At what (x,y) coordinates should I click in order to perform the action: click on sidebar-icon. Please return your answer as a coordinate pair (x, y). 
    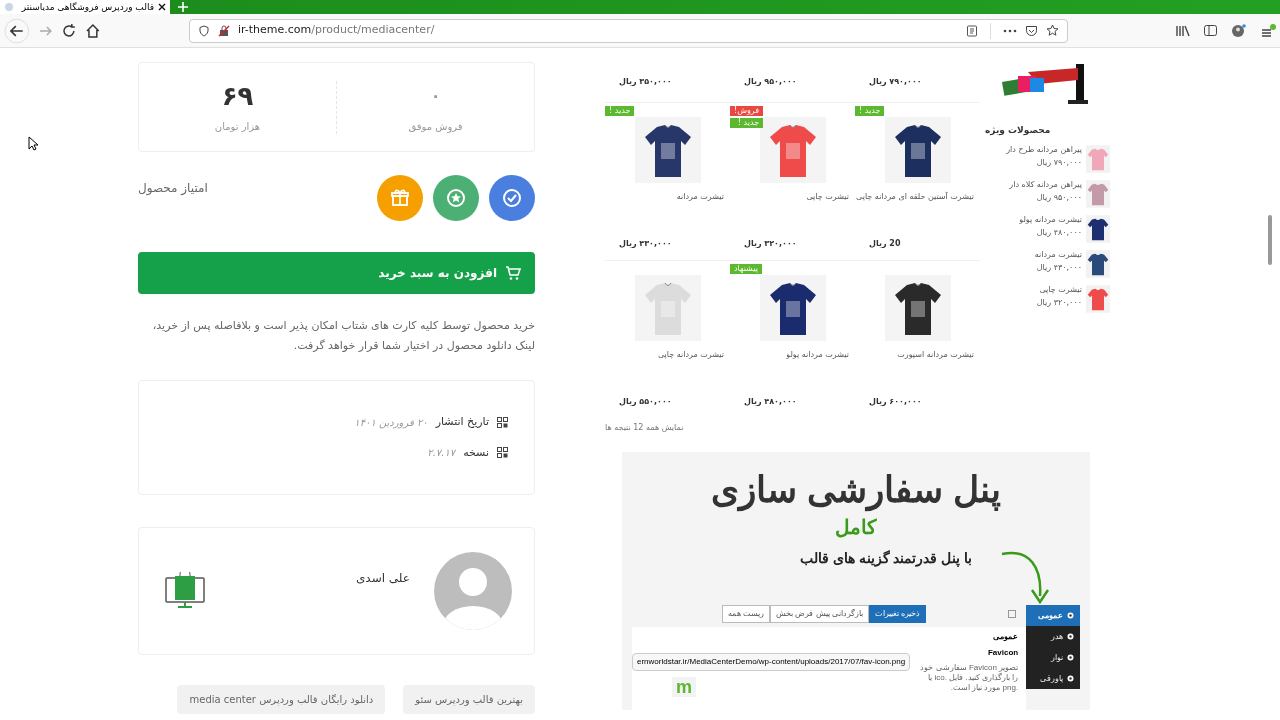
    Looking at the image, I should click on (1210, 30).